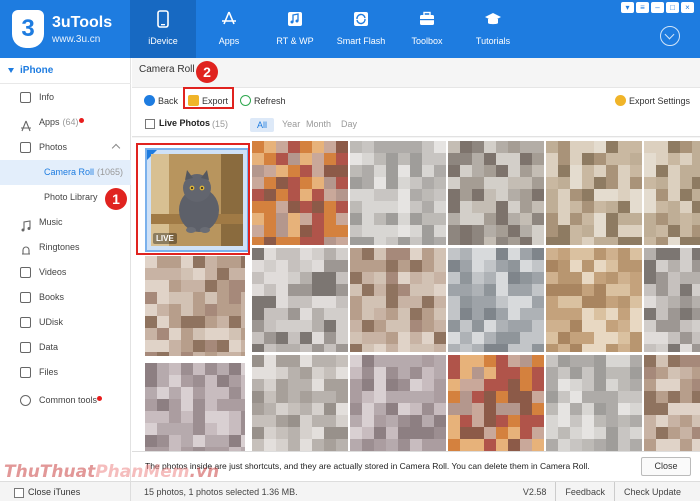 This screenshot has height=501, width=700. I want to click on export-settings-button: Export Settings, so click(652, 101).